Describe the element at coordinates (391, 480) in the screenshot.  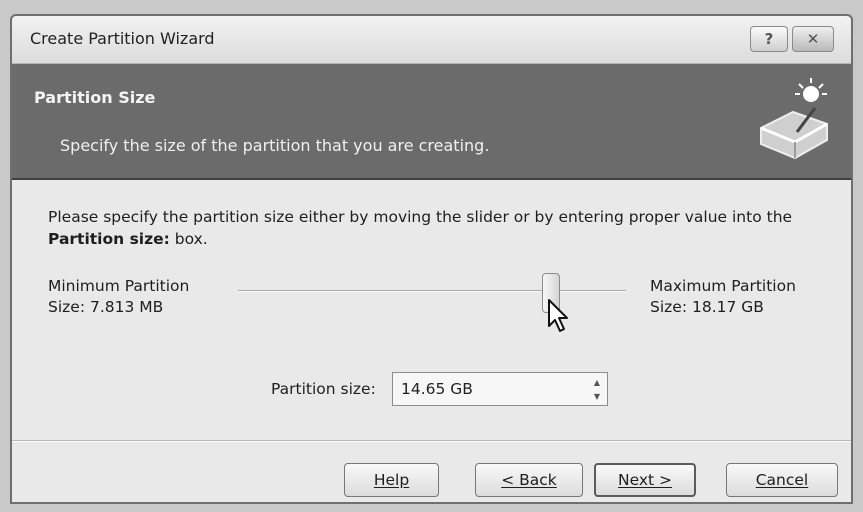
I see `help-button: Help` at that location.